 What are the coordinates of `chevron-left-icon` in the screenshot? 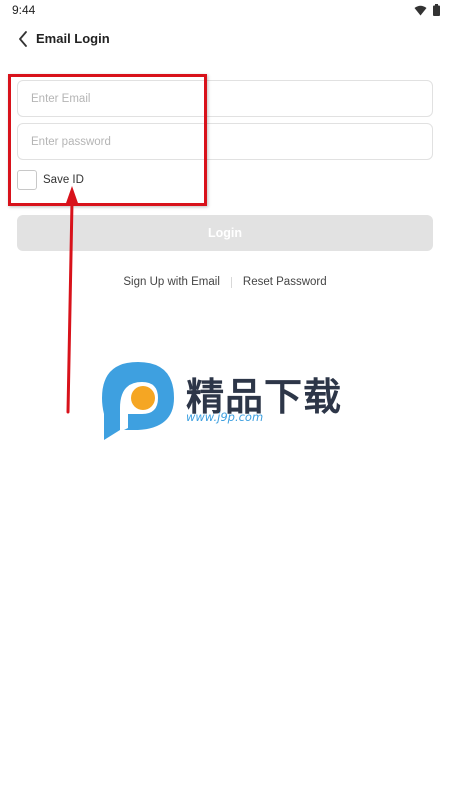 It's located at (23, 39).